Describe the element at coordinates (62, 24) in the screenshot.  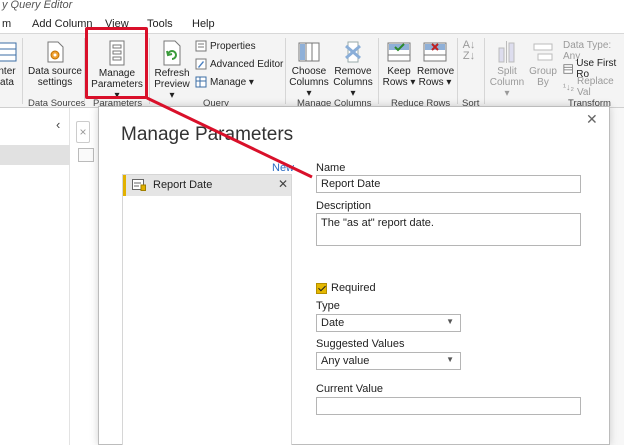
I see `tab-add-column: Add Column` at that location.